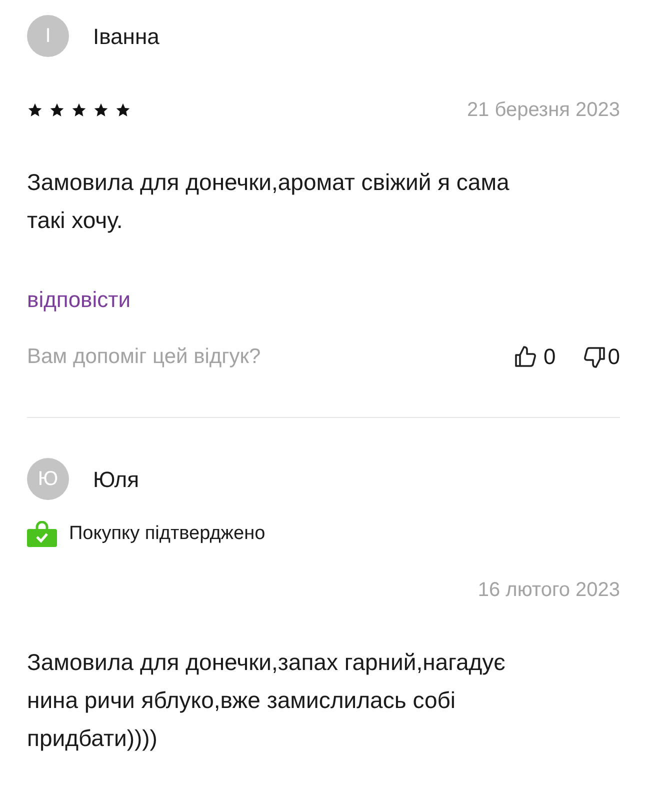 The height and width of the screenshot is (800, 647). What do you see at coordinates (266, 700) in the screenshot?
I see `review-text: Замовила для донечки,запах гарний,нагадує нина ричи яблуко,вже замислилась собі придбати))))` at bounding box center [266, 700].